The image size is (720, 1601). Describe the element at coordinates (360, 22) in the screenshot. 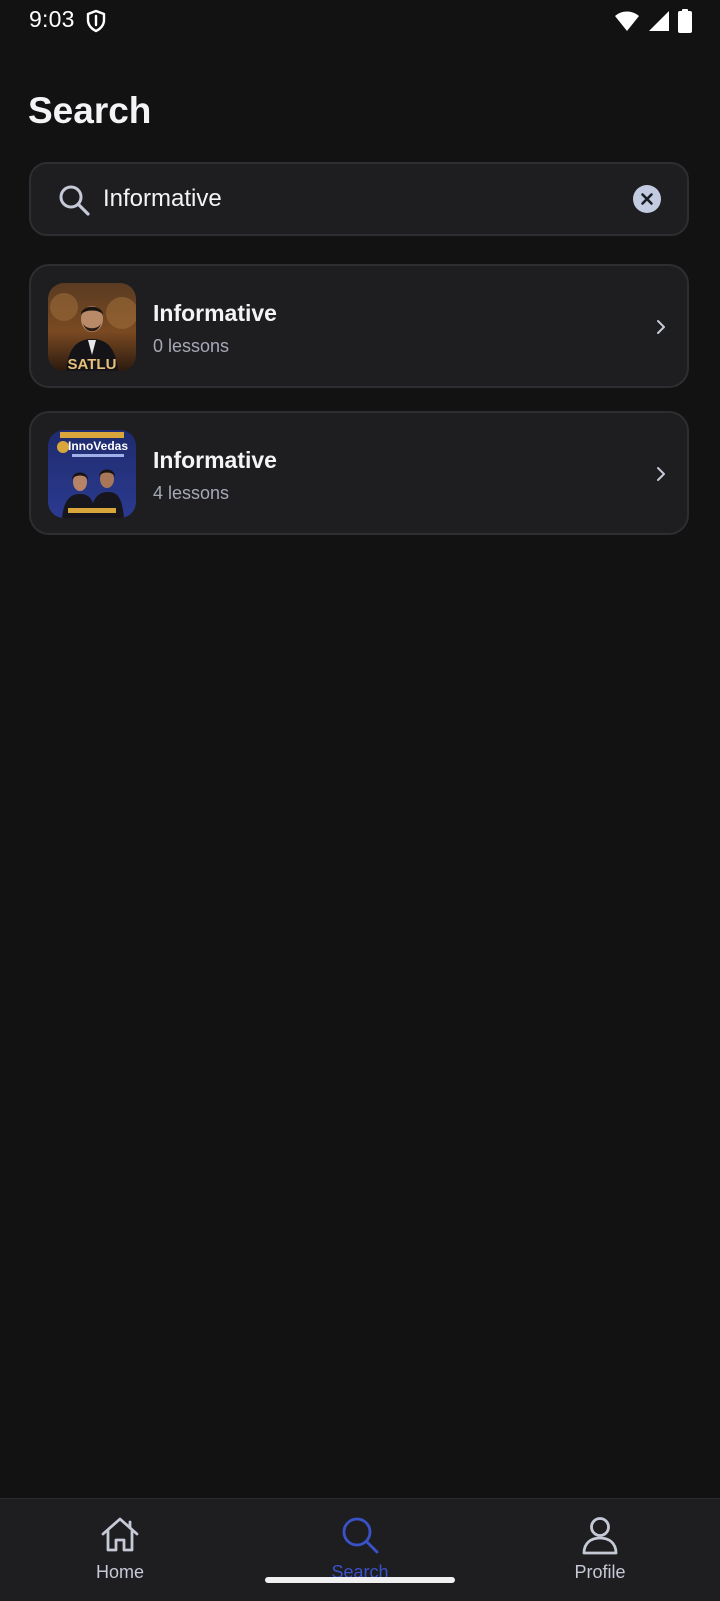

I see `status-bar: 9:03` at that location.